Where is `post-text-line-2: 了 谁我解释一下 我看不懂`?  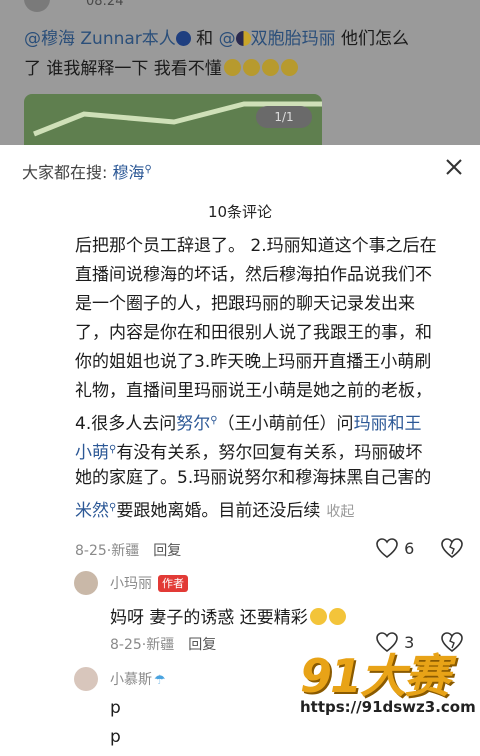 post-text-line-2: 了 谁我解释一下 我看不懂 is located at coordinates (161, 66).